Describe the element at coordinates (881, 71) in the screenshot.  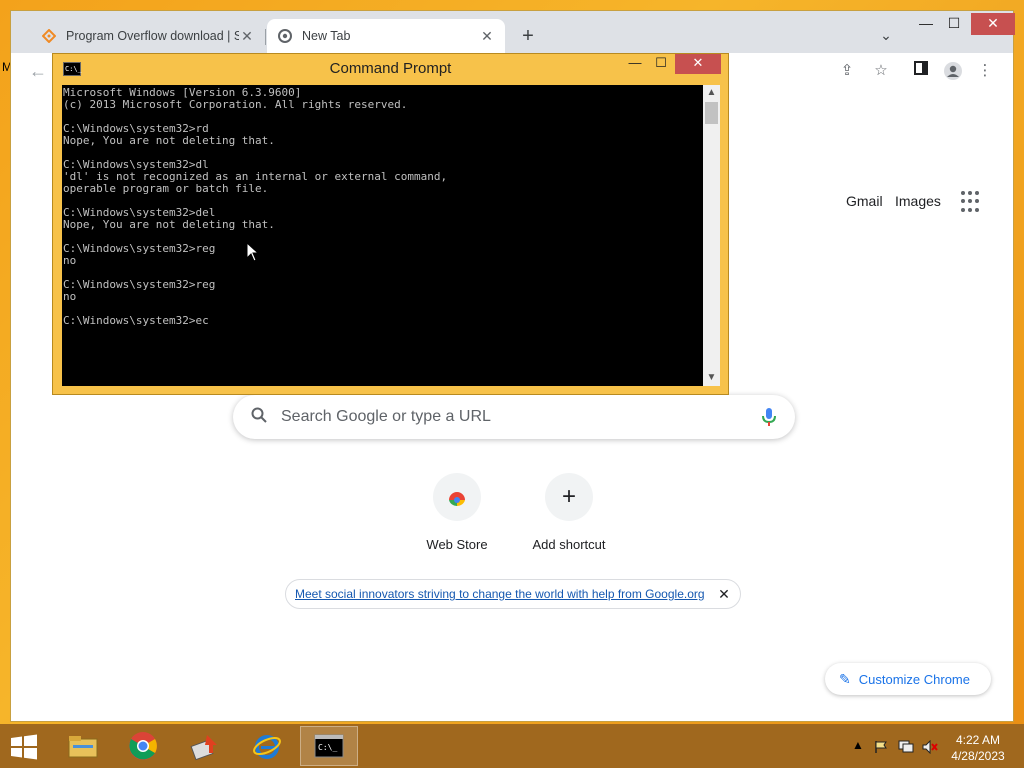
I see `star-icon: ☆` at that location.